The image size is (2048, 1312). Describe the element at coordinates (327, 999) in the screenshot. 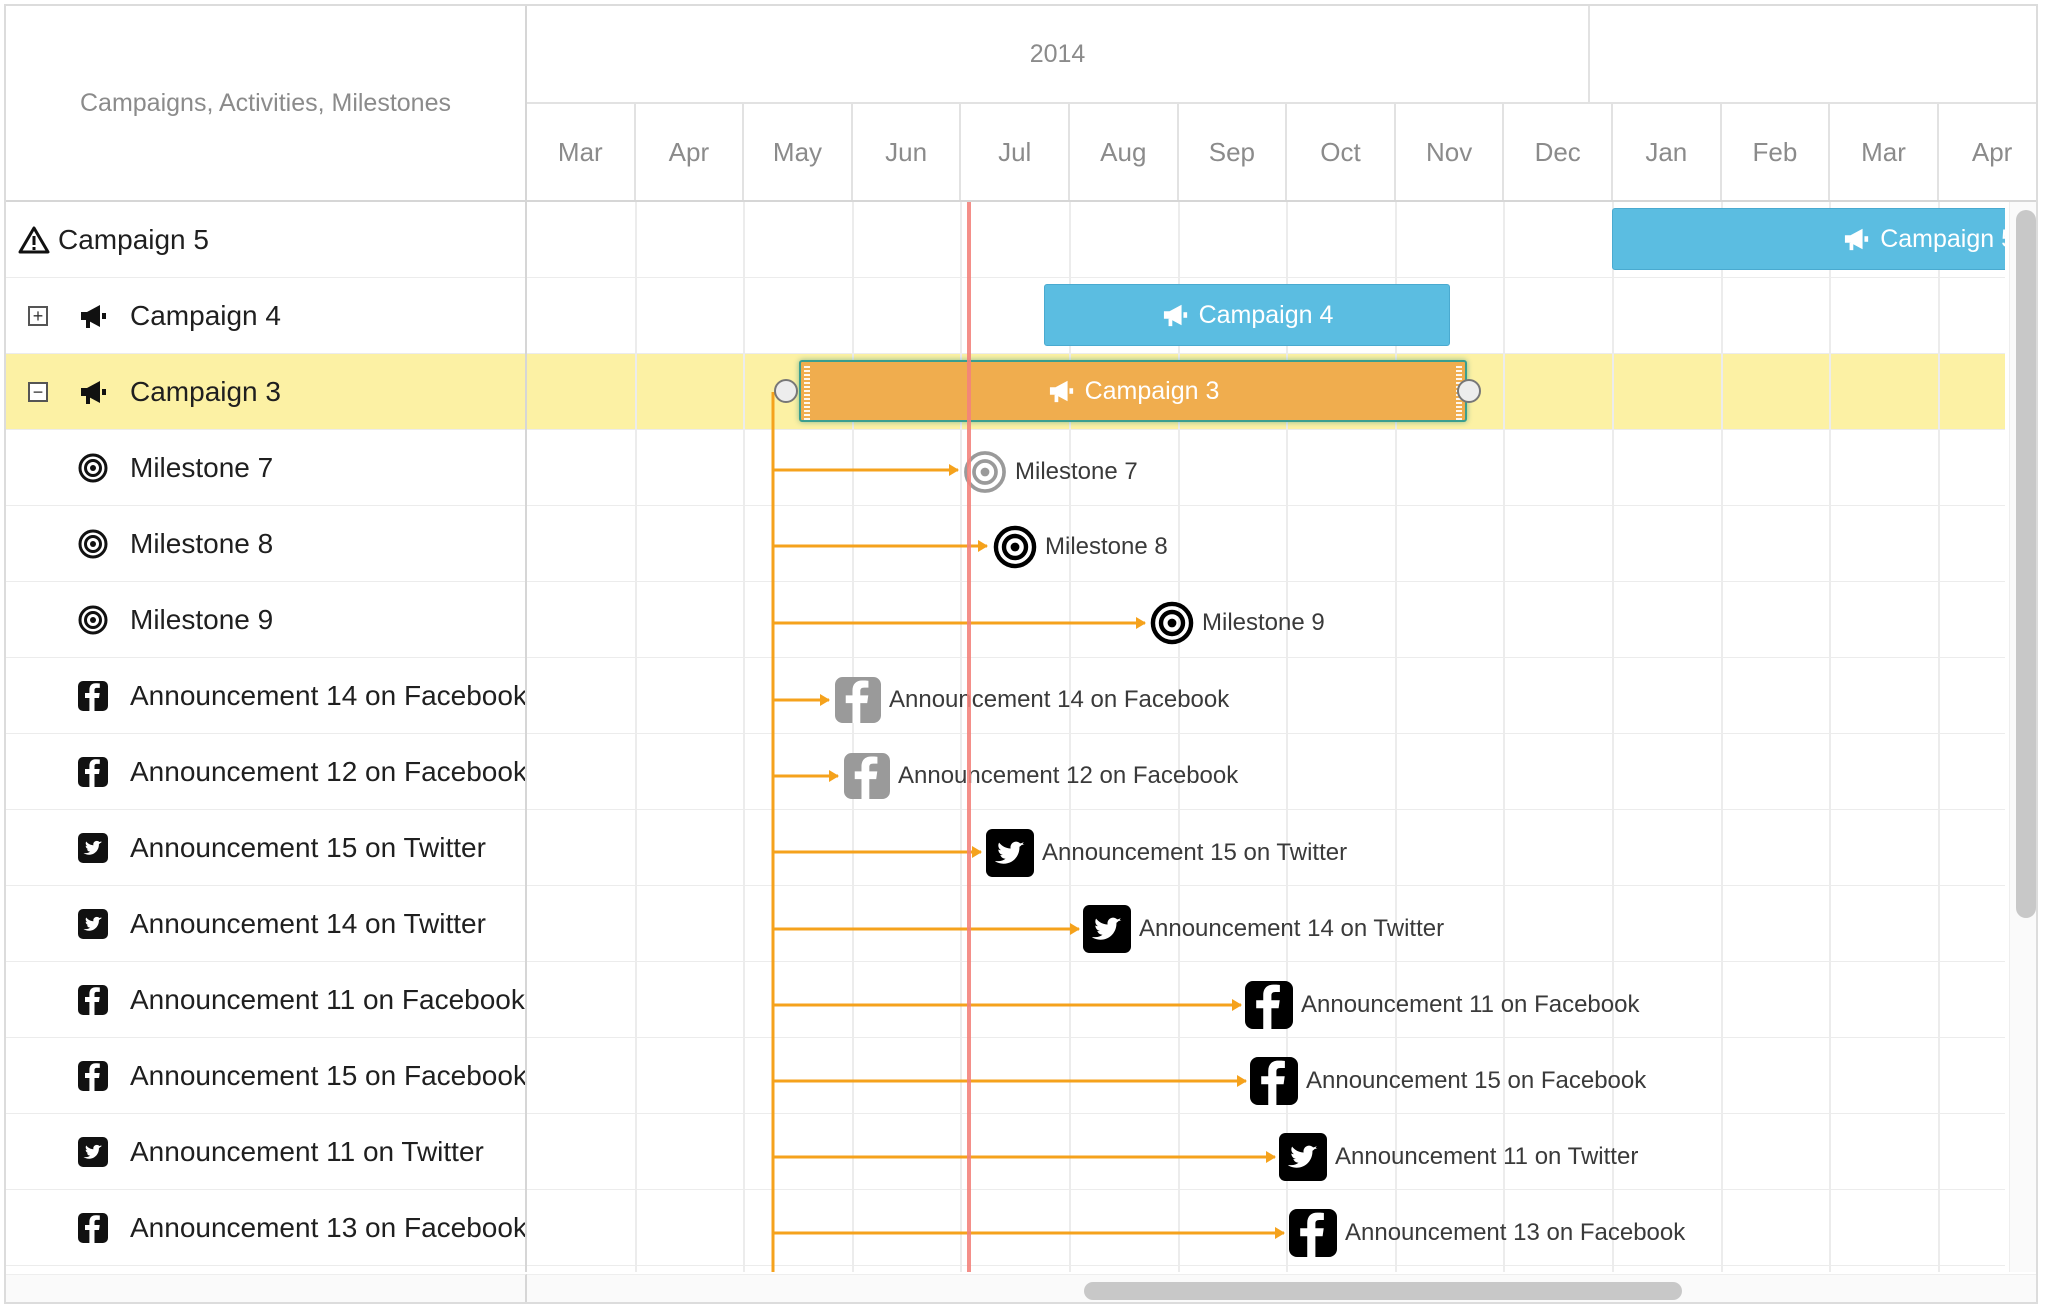

I see `row-label: Announcement 11 on Facebook` at that location.